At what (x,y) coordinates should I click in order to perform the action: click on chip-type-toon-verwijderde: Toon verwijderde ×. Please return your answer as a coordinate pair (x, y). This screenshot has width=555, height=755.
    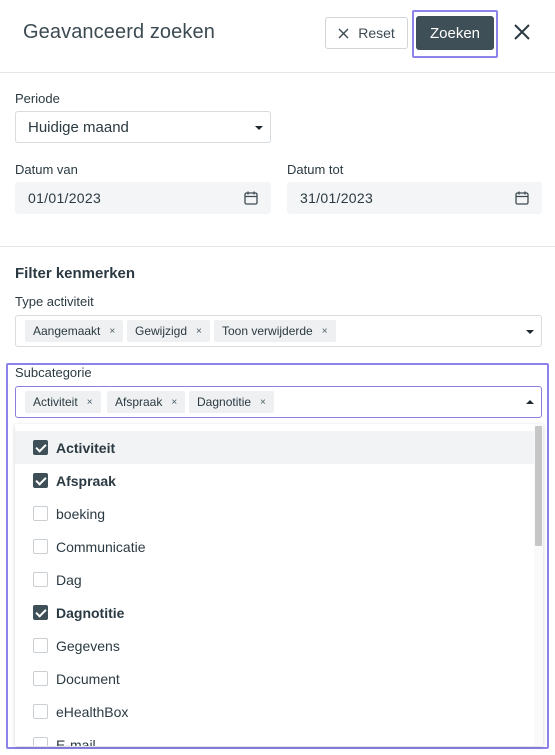
    Looking at the image, I should click on (275, 331).